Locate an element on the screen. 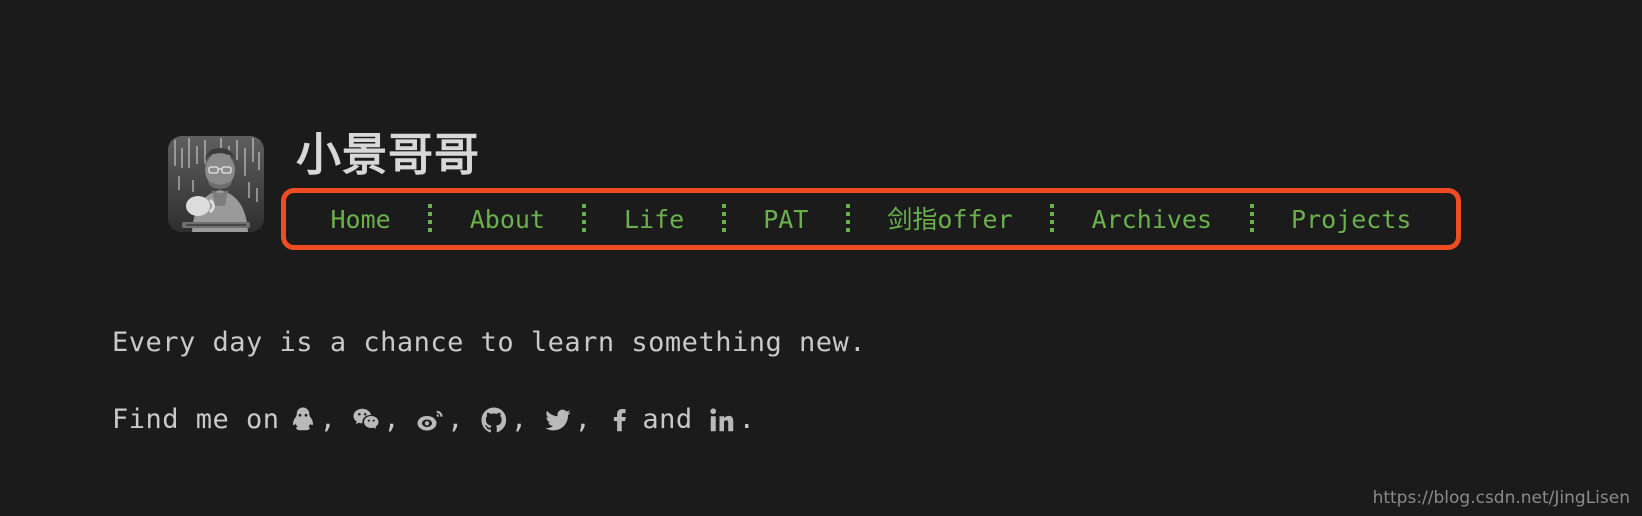 The width and height of the screenshot is (1642, 516). navigation-highlight-annotation is located at coordinates (871, 219).